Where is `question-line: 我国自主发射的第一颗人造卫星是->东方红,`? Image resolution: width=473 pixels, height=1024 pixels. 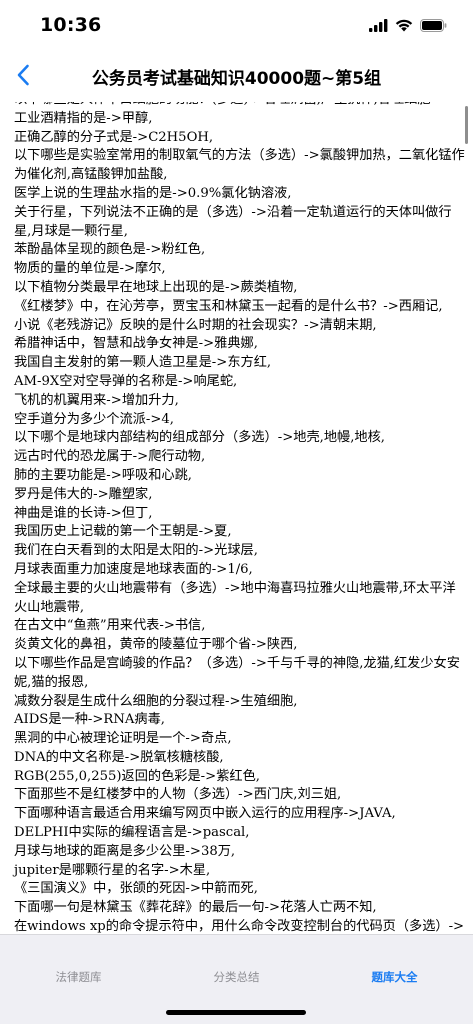
question-line: 我国自主发射的第一颗人造卫星是->东方红, is located at coordinates (143, 363).